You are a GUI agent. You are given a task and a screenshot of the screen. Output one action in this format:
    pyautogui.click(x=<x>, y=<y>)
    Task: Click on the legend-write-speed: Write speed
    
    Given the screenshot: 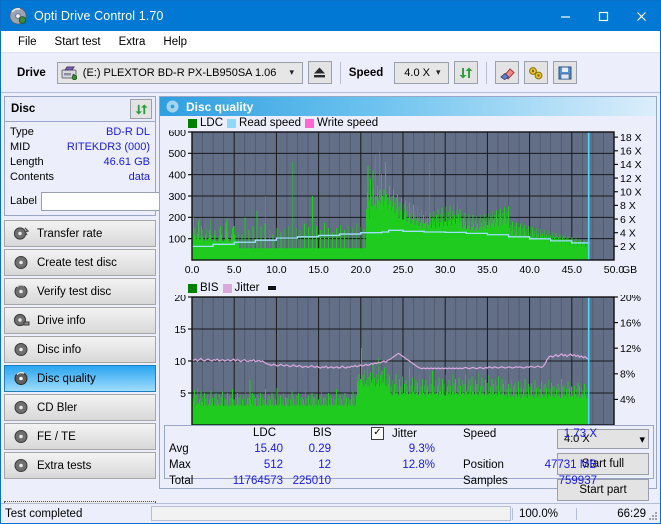 What is the action you would take?
    pyautogui.click(x=341, y=123)
    